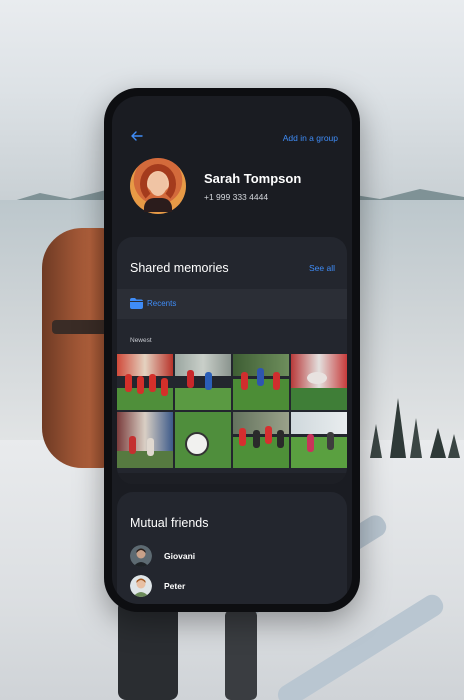  Describe the element at coordinates (162, 303) in the screenshot. I see `recents-label: Recents` at that location.